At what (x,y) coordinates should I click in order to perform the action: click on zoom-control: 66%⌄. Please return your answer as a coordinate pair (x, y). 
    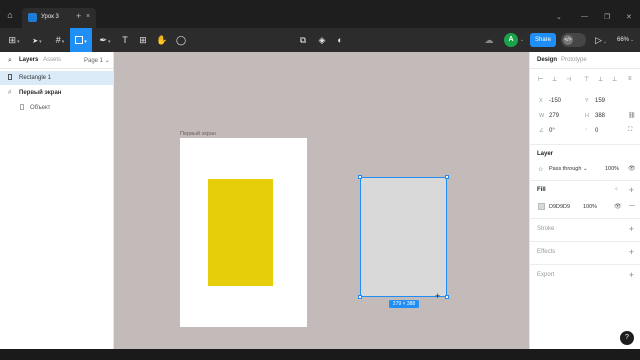
    Looking at the image, I should click on (625, 40).